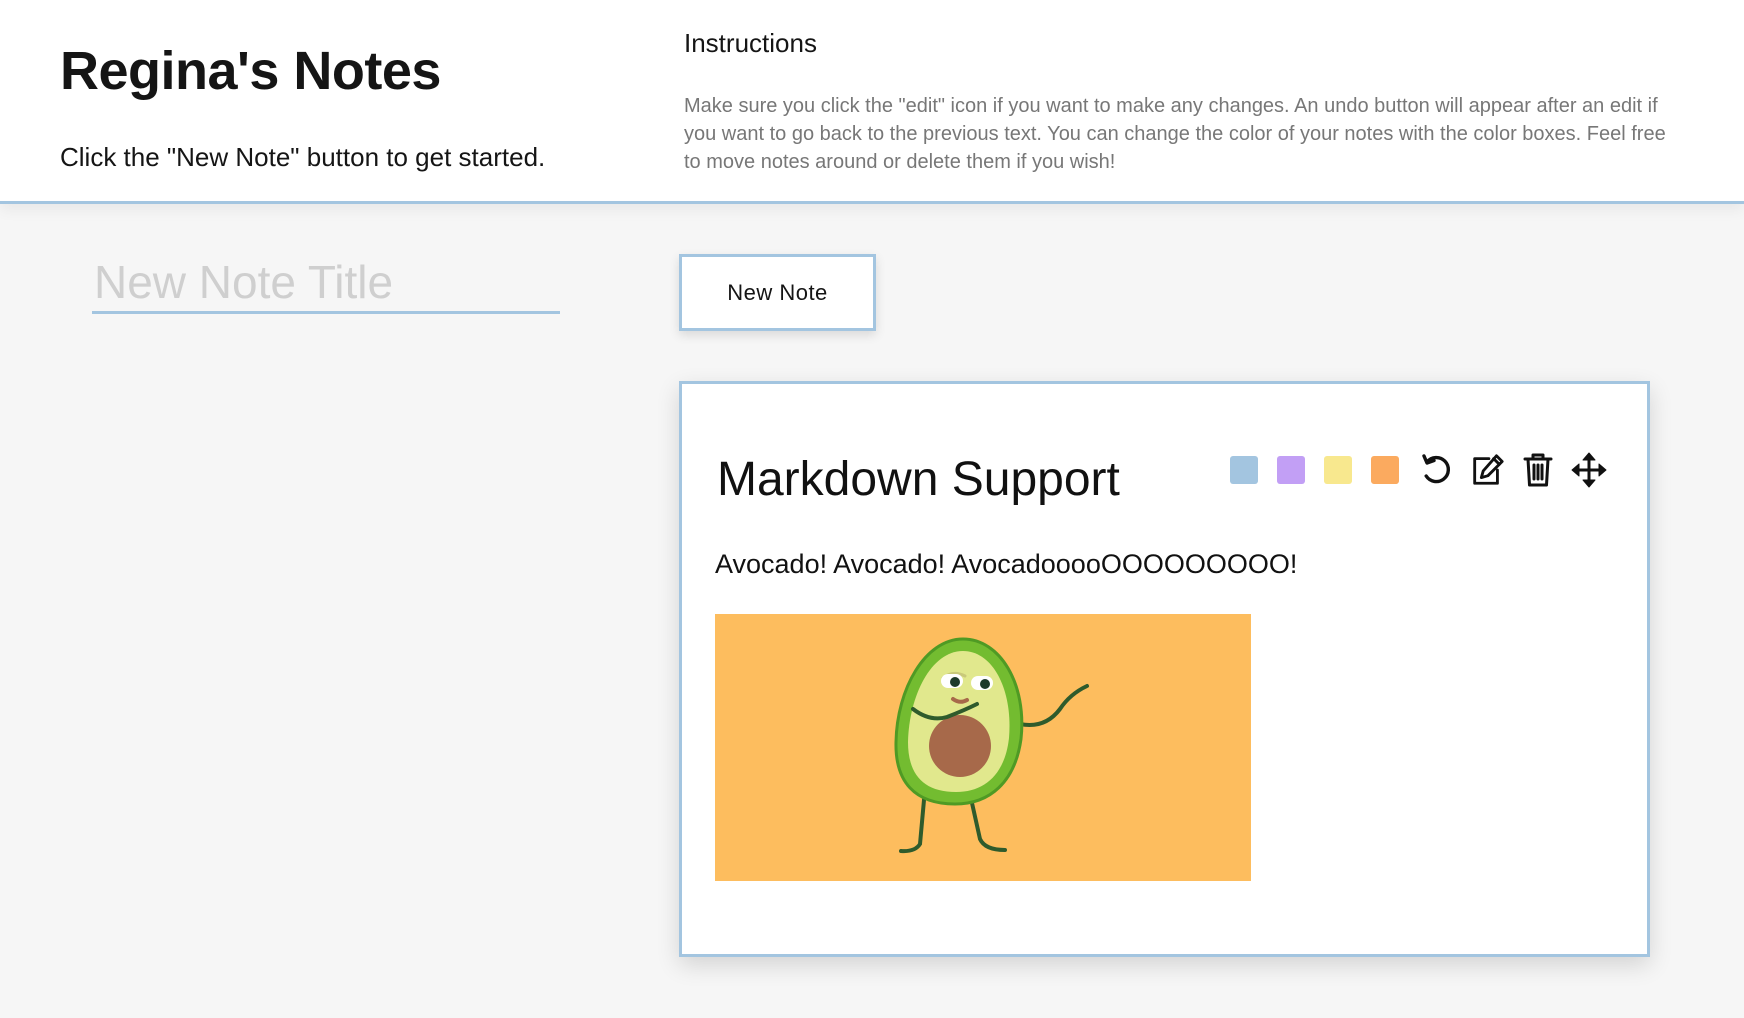  I want to click on color-swatch-yellow, so click(1338, 470).